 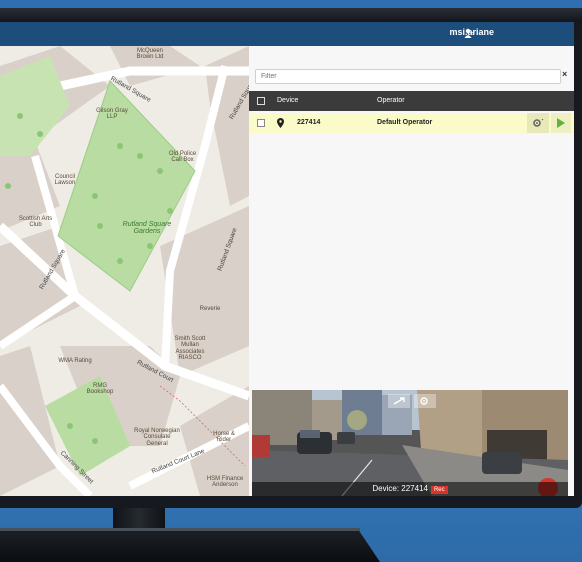 I want to click on close-button: ×, so click(x=564, y=74).